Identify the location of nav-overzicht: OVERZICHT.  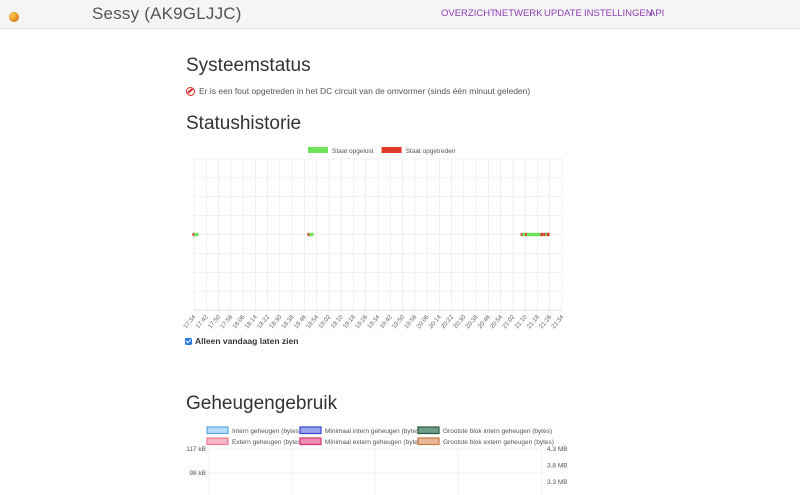
(468, 13).